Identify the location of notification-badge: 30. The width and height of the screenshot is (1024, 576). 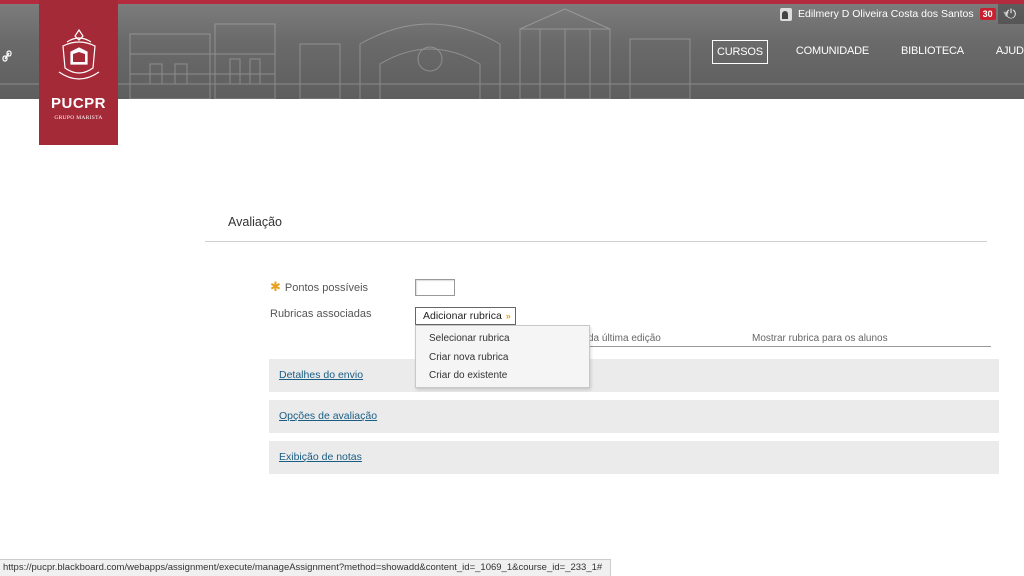
(987, 14).